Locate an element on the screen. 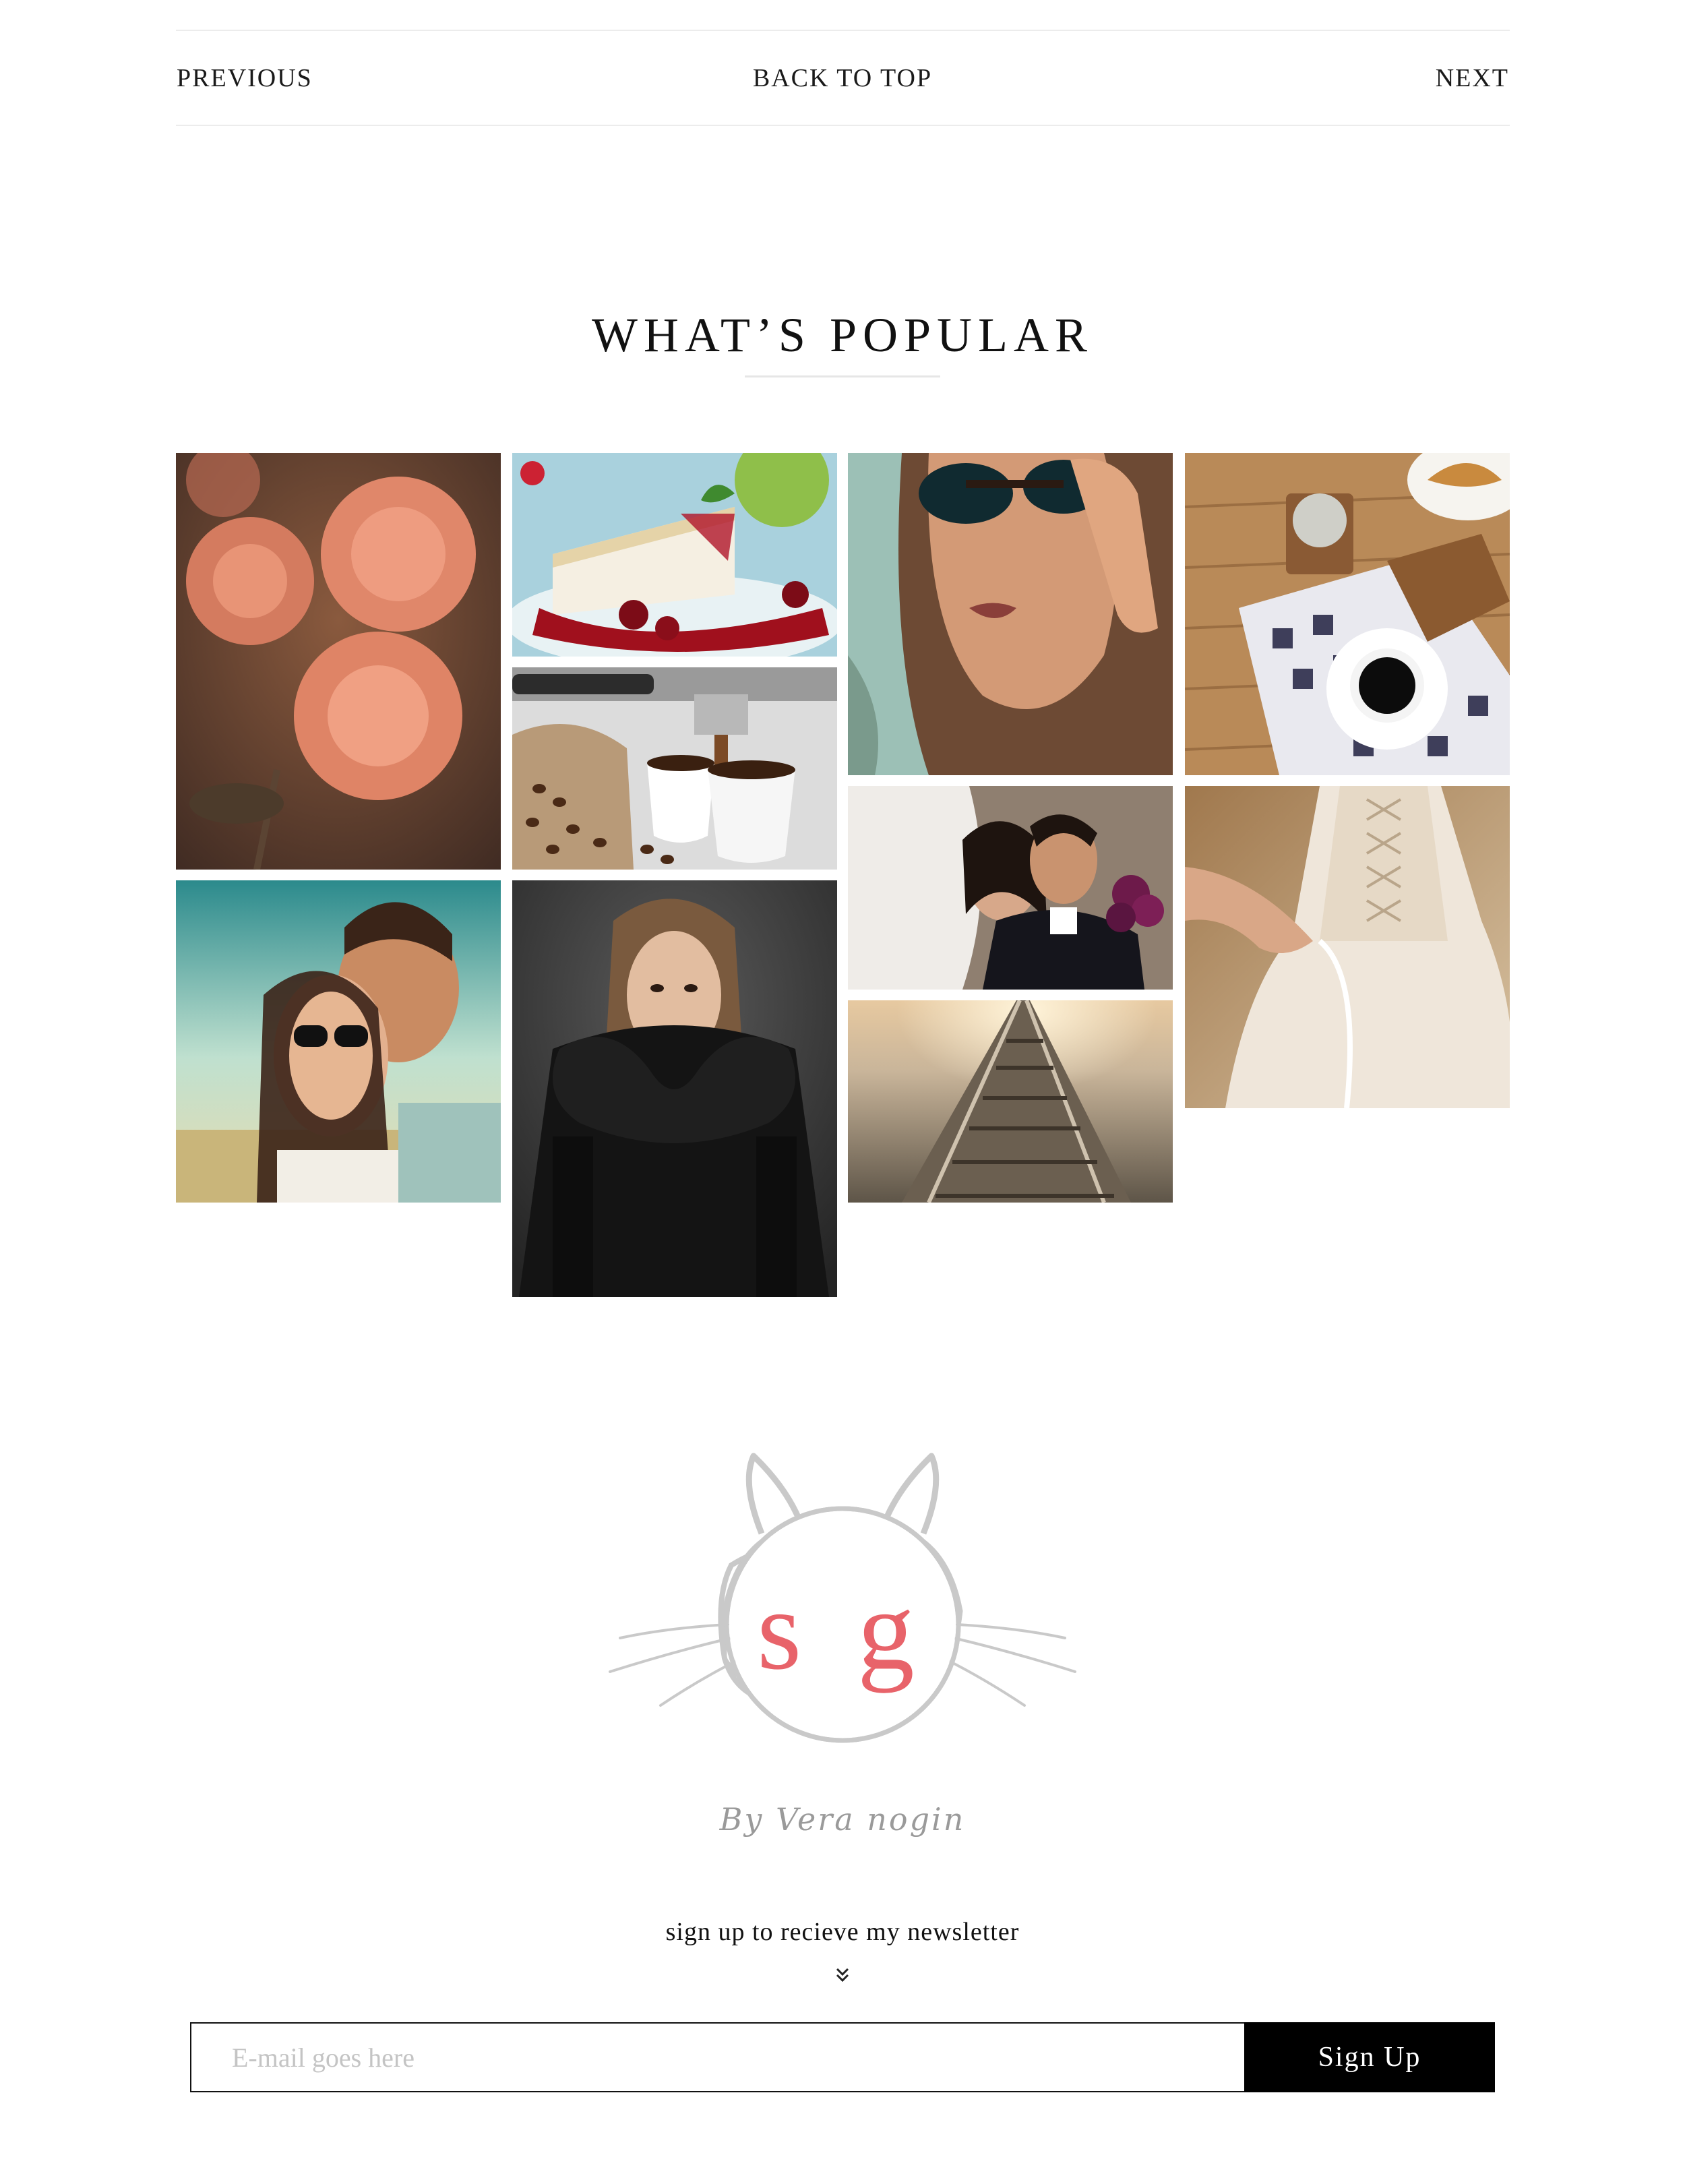  site-logo: s g By Vera nogin is located at coordinates (842, 1655).